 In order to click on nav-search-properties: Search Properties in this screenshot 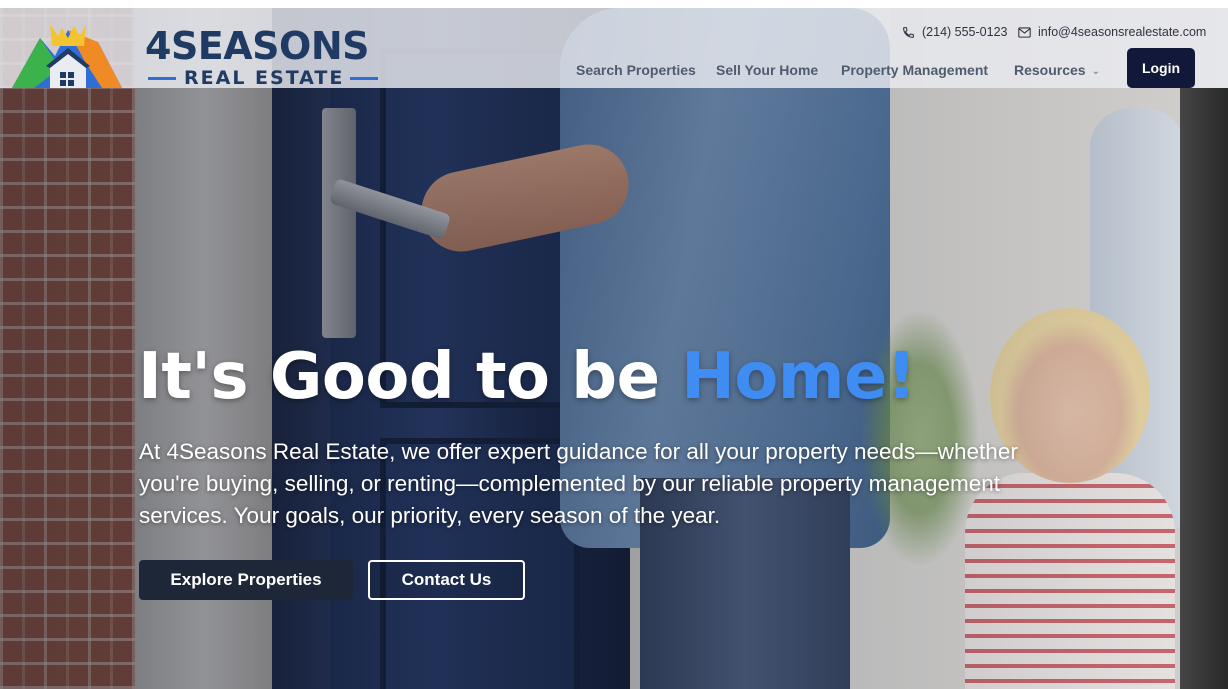, I will do `click(636, 70)`.